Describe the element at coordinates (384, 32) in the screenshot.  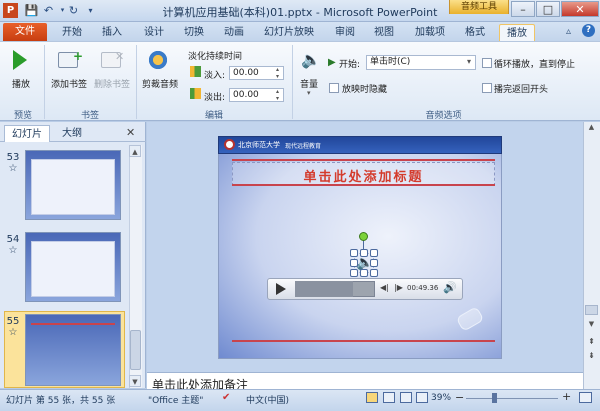
I see `tab-view: 视图` at that location.